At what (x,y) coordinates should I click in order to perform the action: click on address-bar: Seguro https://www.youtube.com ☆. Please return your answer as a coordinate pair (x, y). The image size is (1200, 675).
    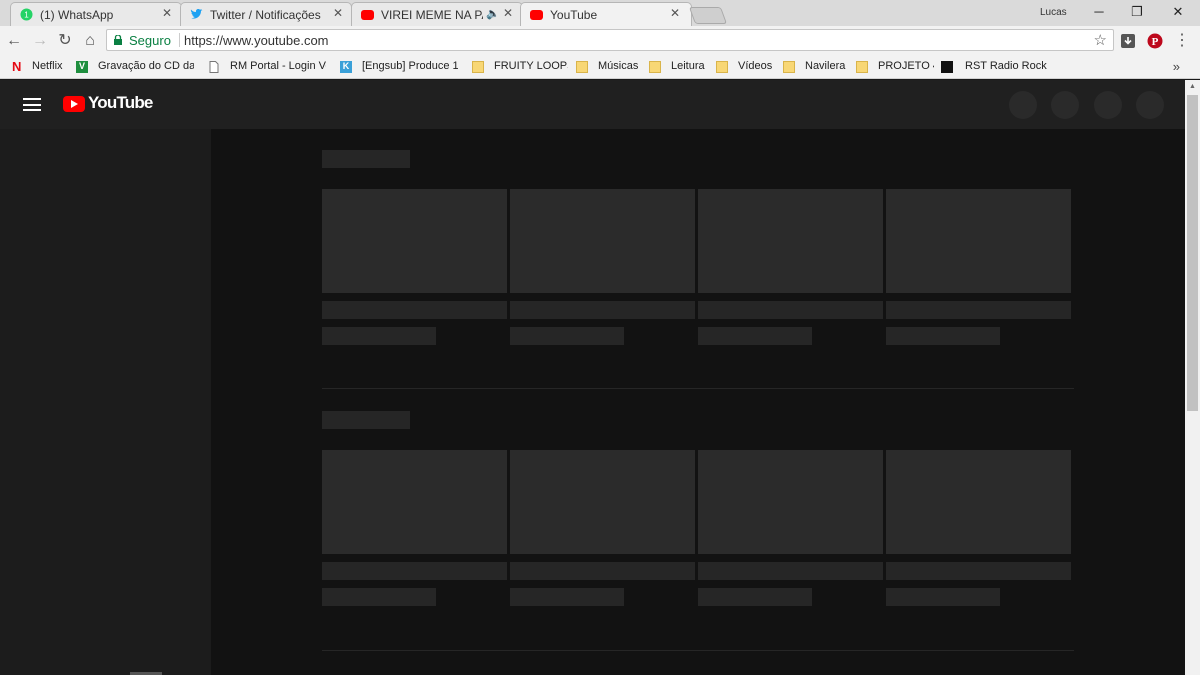
    Looking at the image, I should click on (610, 40).